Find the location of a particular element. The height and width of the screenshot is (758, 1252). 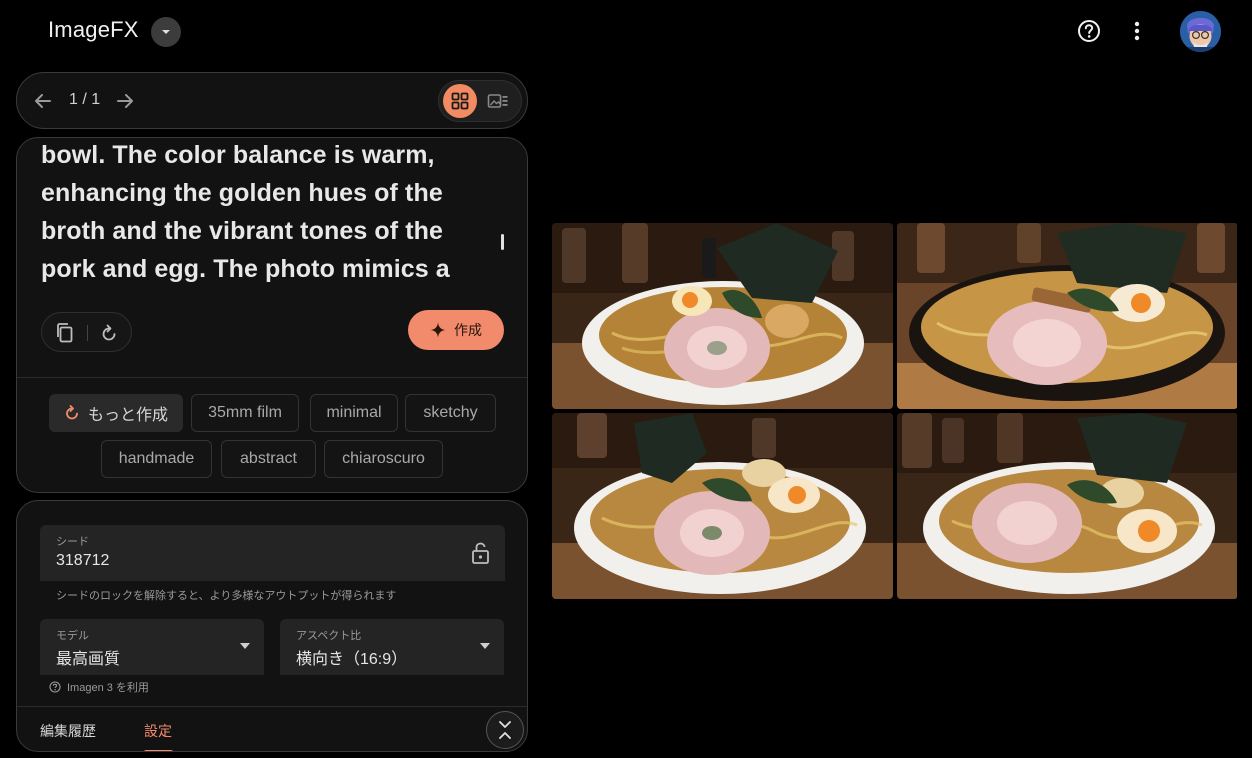

style-chip: chiaroscuro is located at coordinates (383, 459).